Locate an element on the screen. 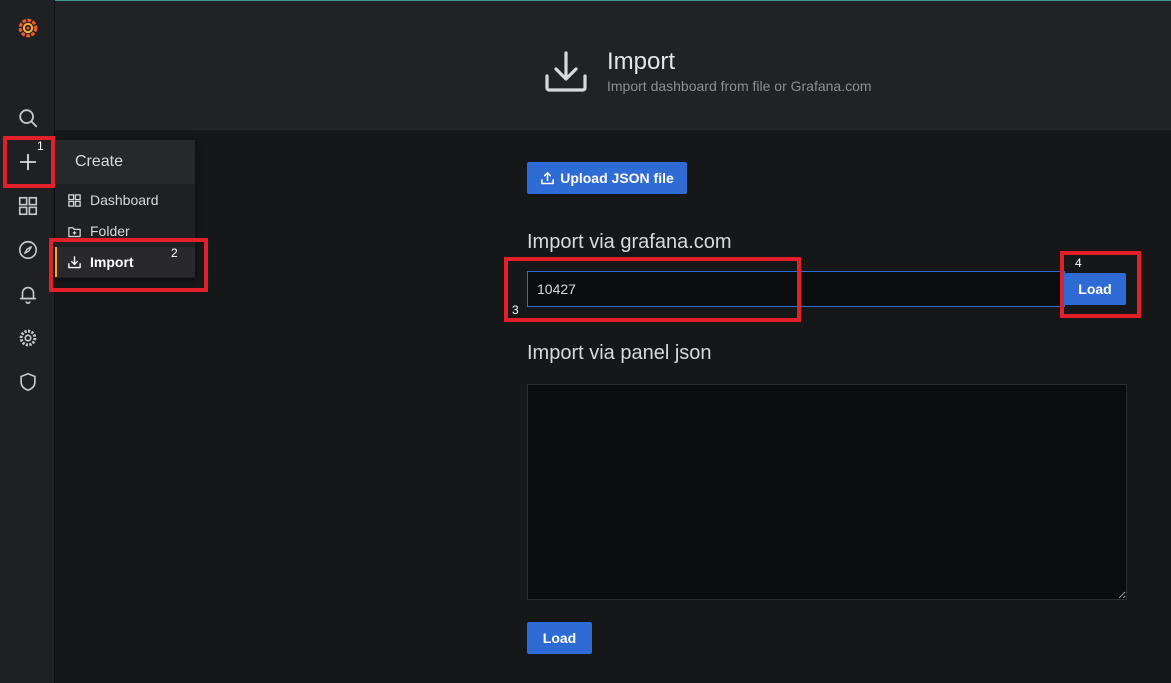 The width and height of the screenshot is (1171, 683). search-button is located at coordinates (27, 118).